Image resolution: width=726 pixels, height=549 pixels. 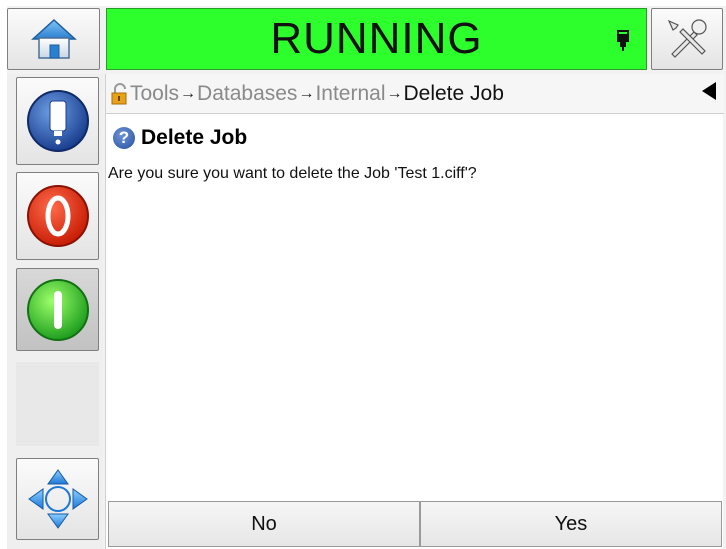 I want to click on dialog-title: ? Delete Job, so click(x=180, y=138).